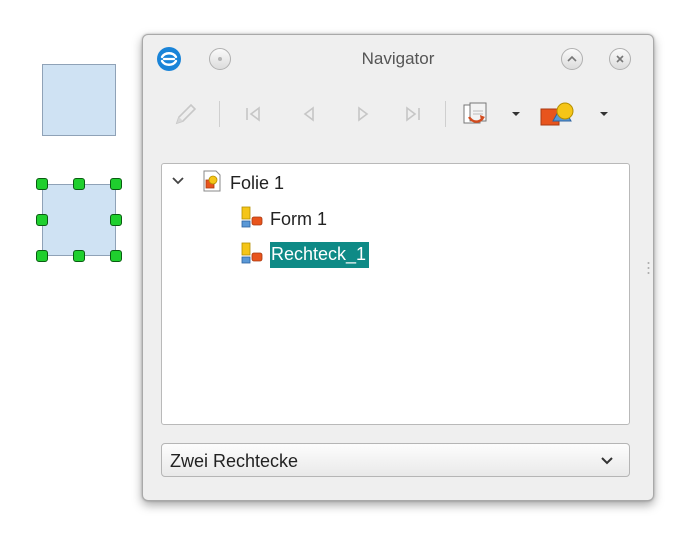 The image size is (678, 547). What do you see at coordinates (185, 114) in the screenshot?
I see `pencil-icon` at bounding box center [185, 114].